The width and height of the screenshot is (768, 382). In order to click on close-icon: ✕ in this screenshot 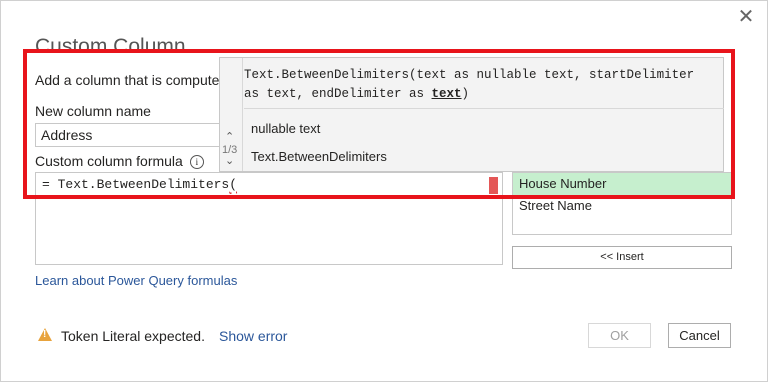, I will do `click(746, 17)`.